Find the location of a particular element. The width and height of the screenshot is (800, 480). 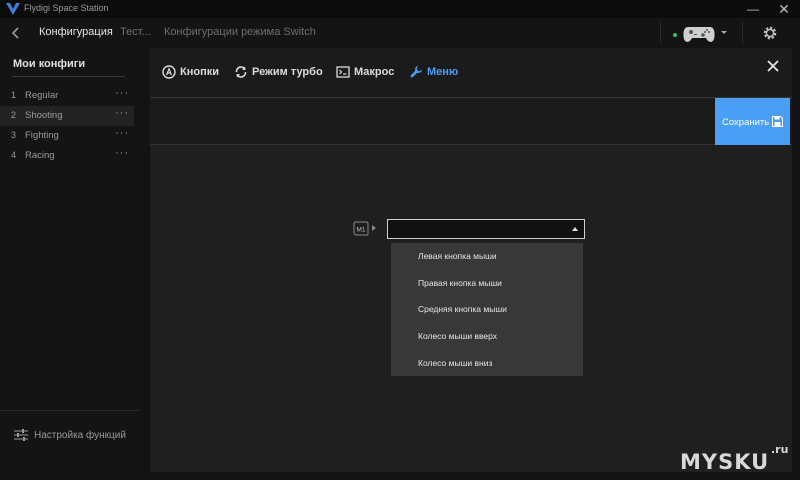

config-number: 3 is located at coordinates (14, 135).